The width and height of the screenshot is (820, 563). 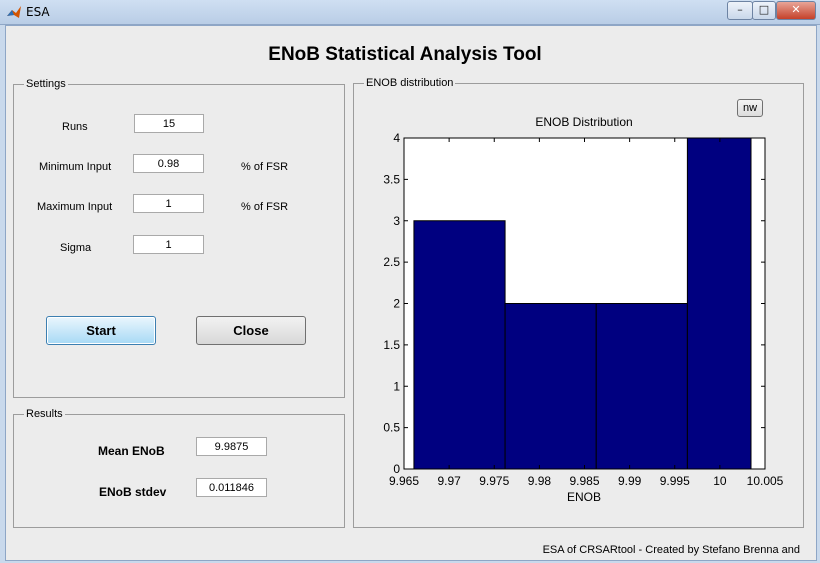 What do you see at coordinates (740, 10) in the screenshot?
I see `minimize-button: –` at bounding box center [740, 10].